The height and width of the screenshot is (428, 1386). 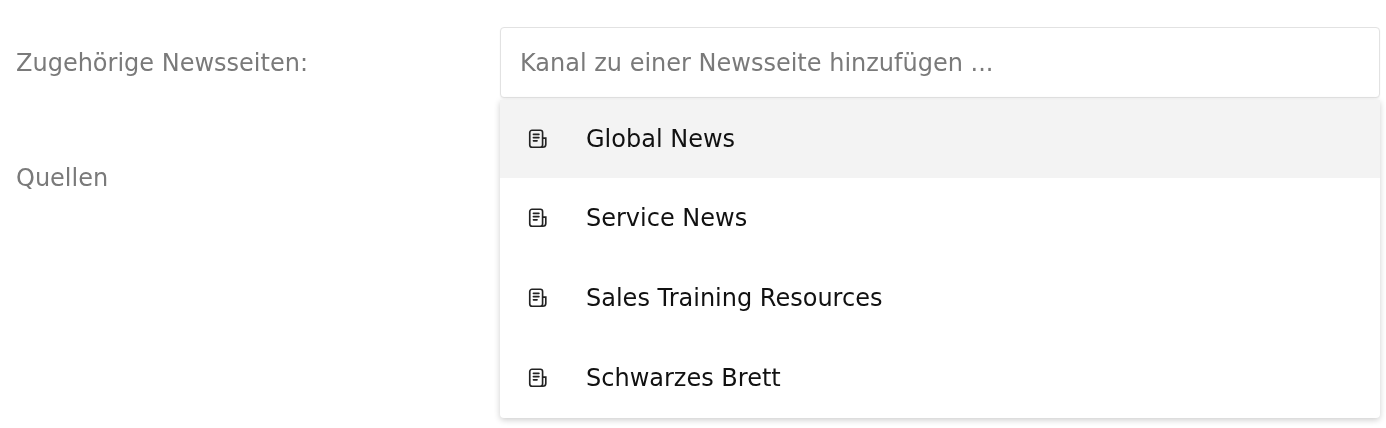 I want to click on field-label: Zugehörige Newsseiten:, so click(x=162, y=63).